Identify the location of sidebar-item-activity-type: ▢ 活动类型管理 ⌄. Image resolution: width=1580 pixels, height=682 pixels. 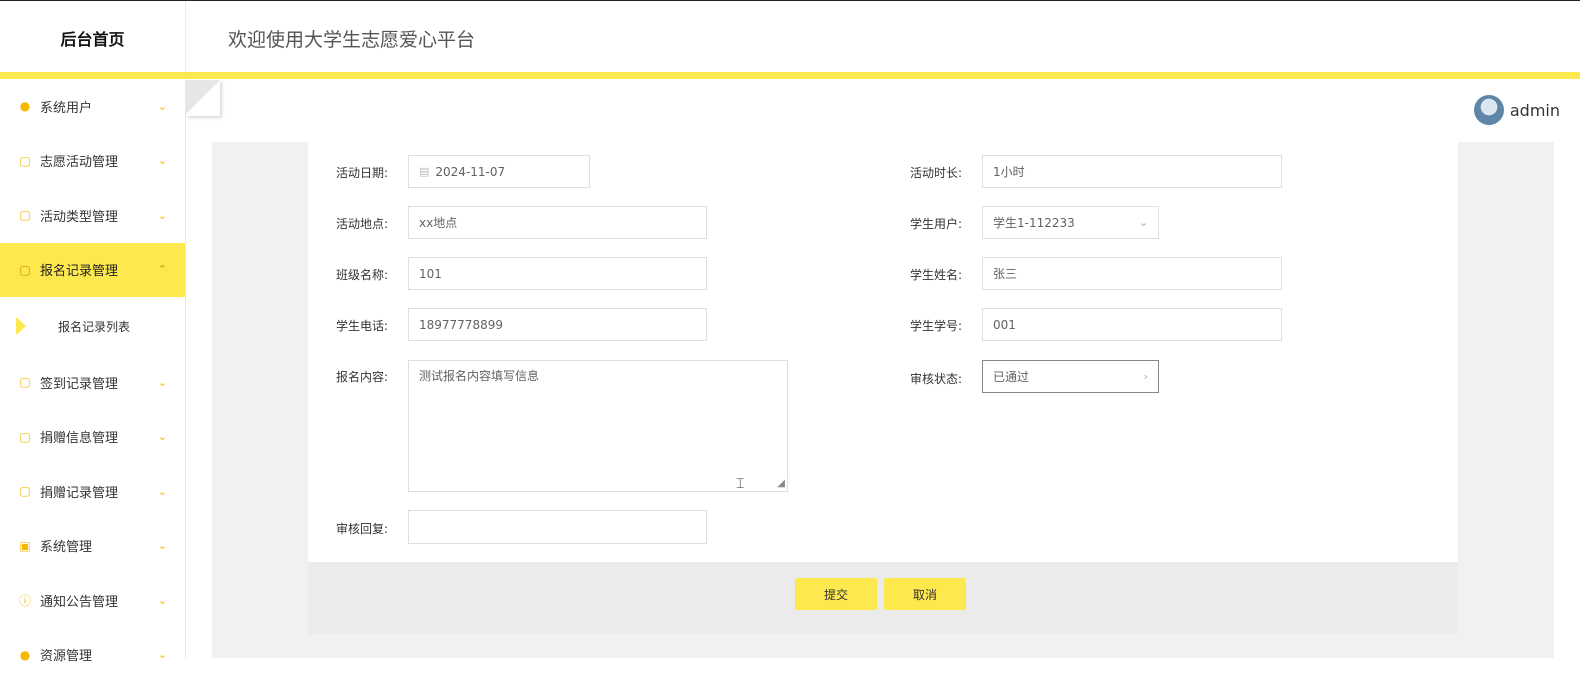
(92, 215).